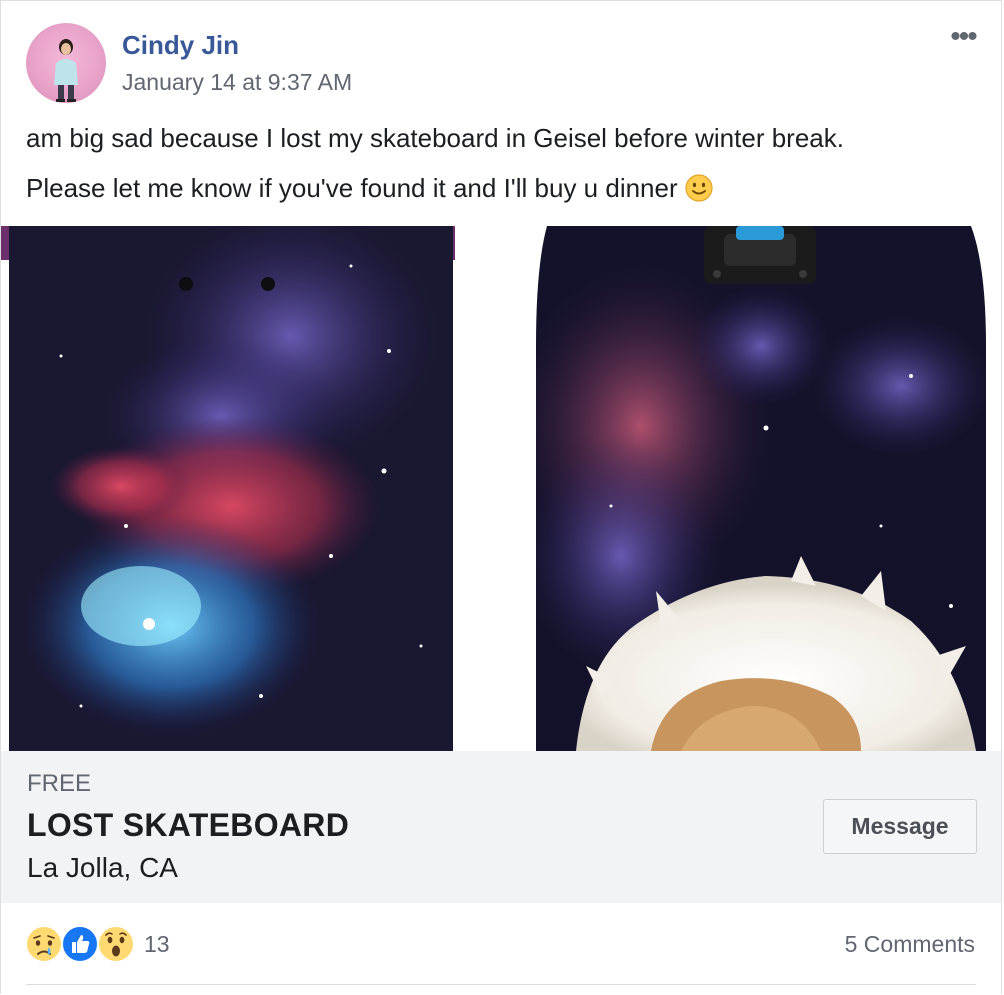 This screenshot has width=1004, height=995. Describe the element at coordinates (66, 63) in the screenshot. I see `author-avatar` at that location.